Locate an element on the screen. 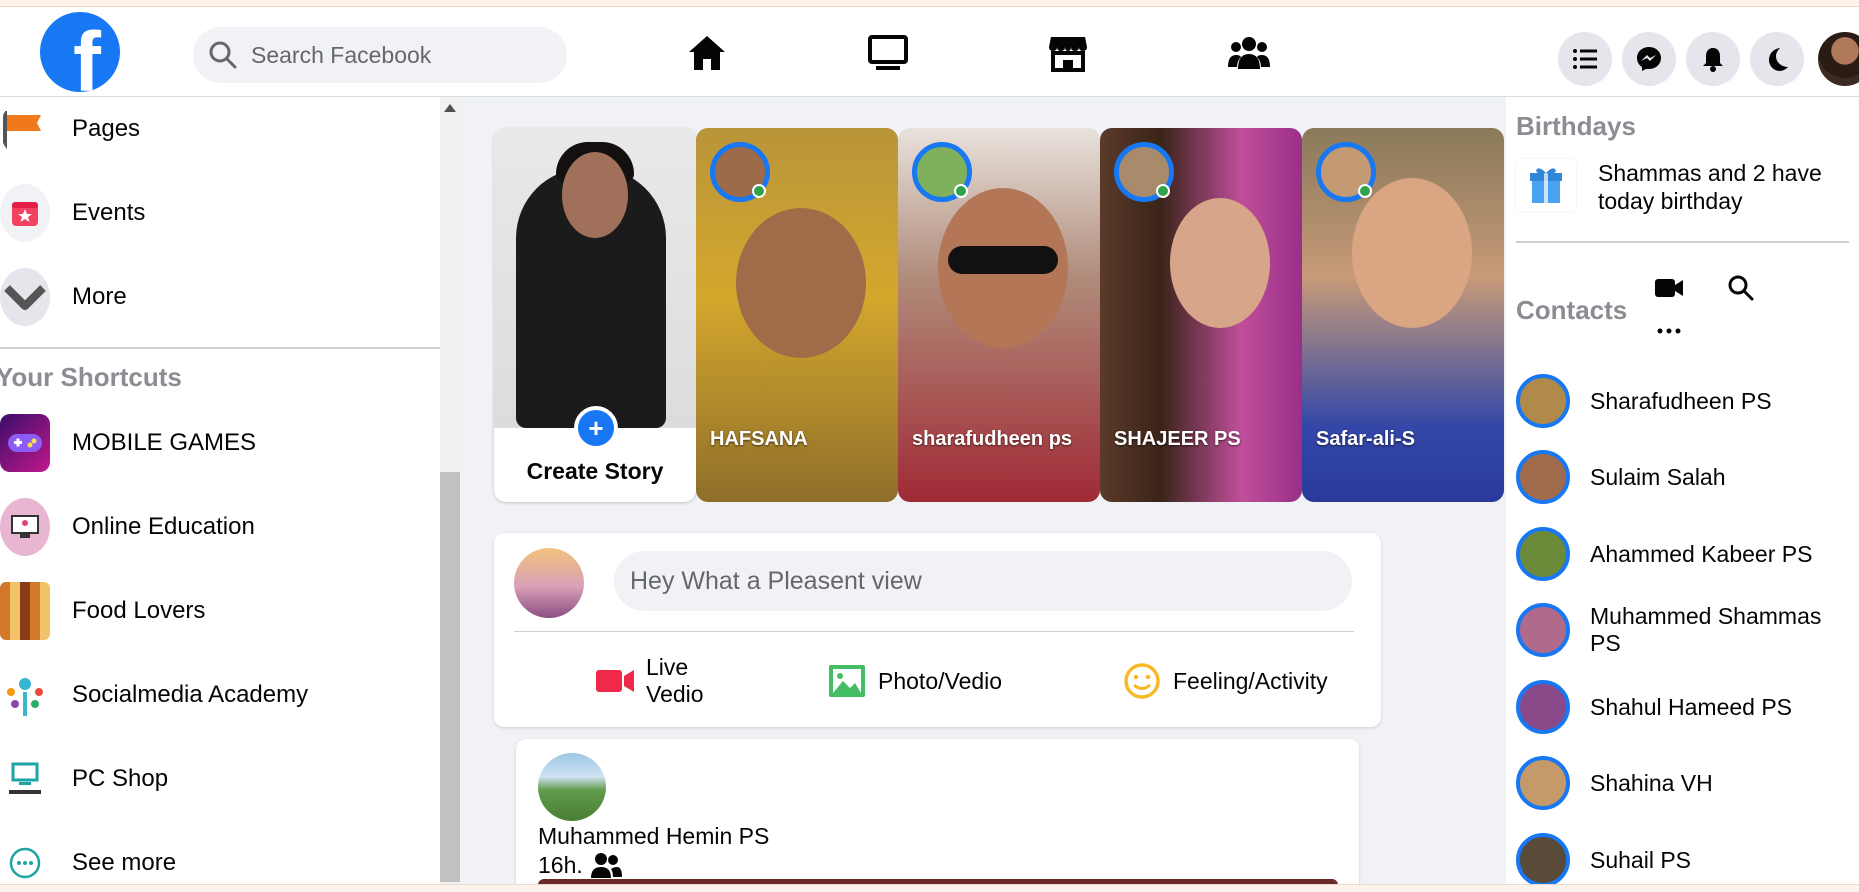 This screenshot has height=892, width=1859. story-person-face is located at coordinates (595, 195).